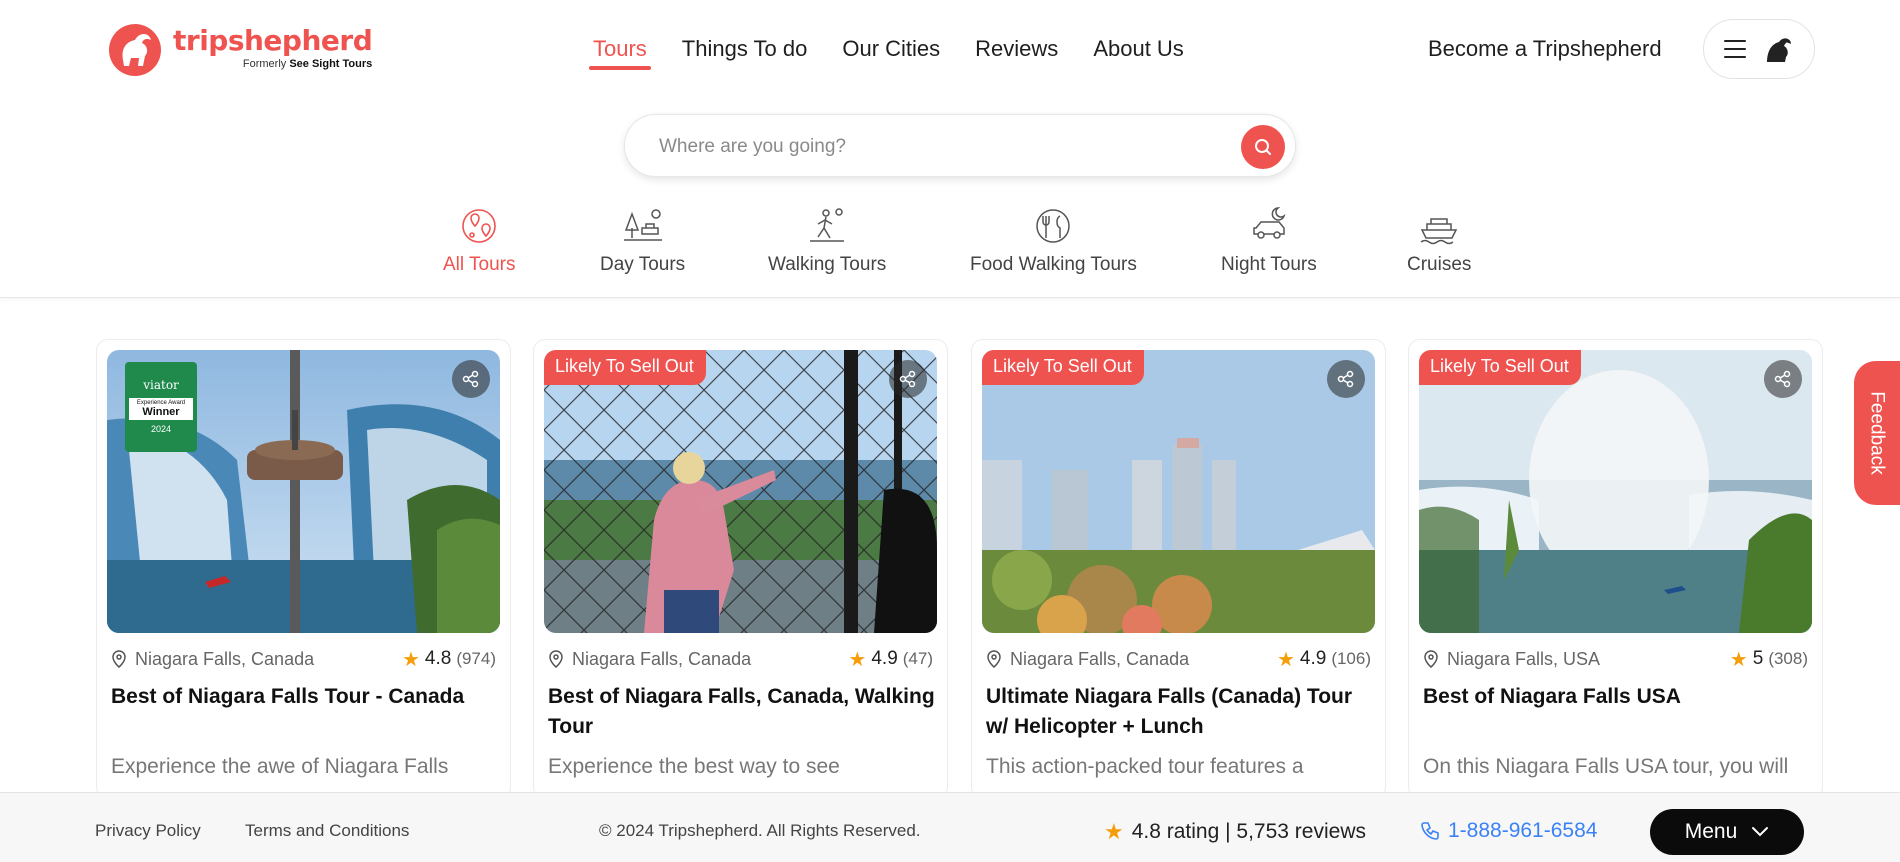  What do you see at coordinates (694, 766) in the screenshot?
I see `tour-description: Experience the best way to see` at bounding box center [694, 766].